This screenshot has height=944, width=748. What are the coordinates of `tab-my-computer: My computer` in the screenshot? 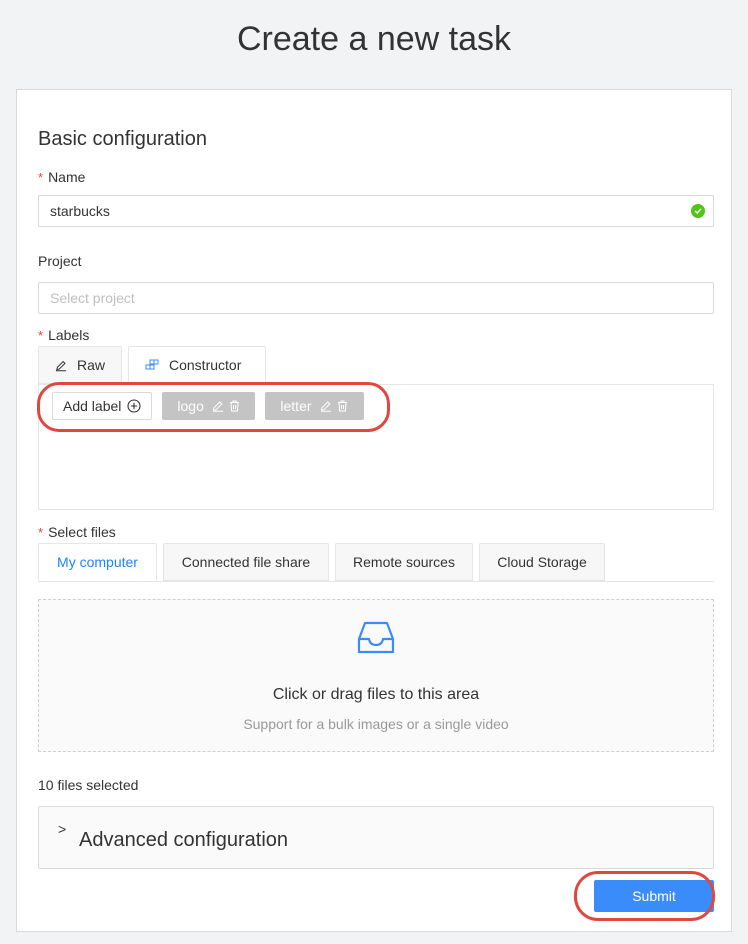 It's located at (97, 562).